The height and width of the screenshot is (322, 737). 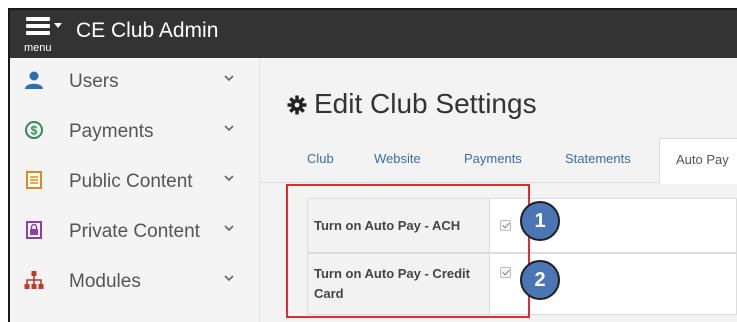 What do you see at coordinates (131, 181) in the screenshot?
I see `sidebar-item-label: Public Content` at bounding box center [131, 181].